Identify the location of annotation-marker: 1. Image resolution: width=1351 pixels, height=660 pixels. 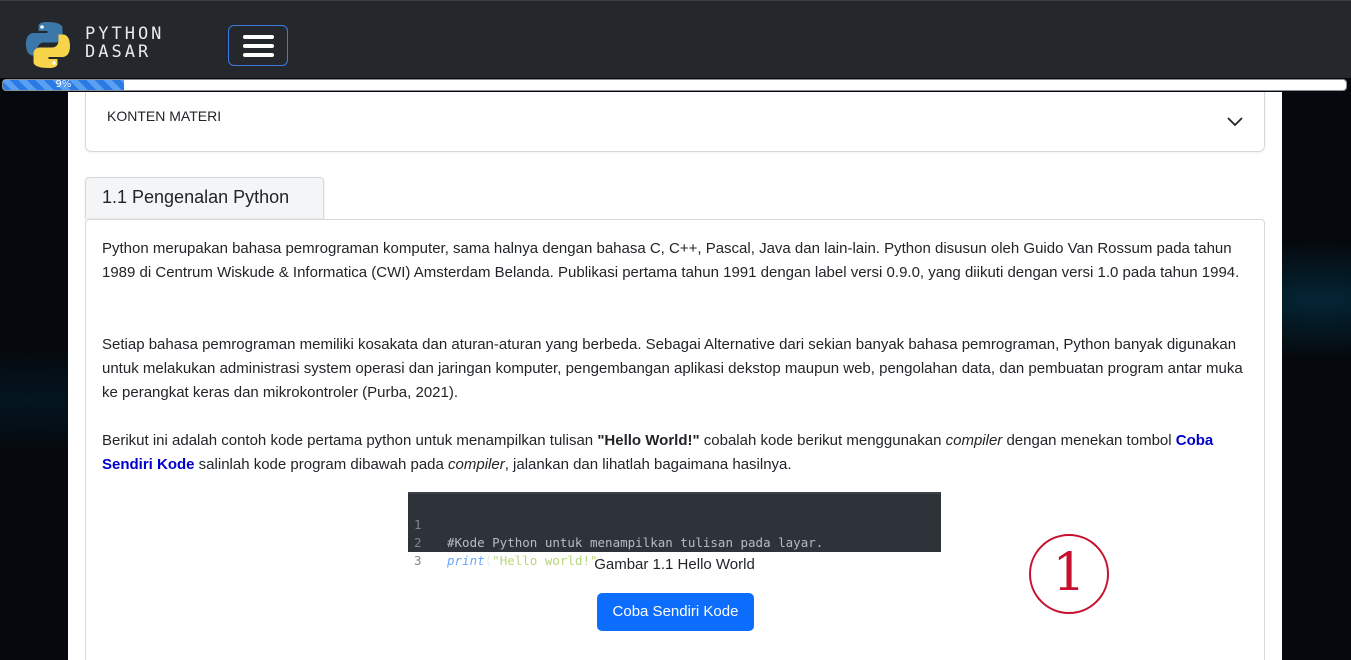
(1069, 574).